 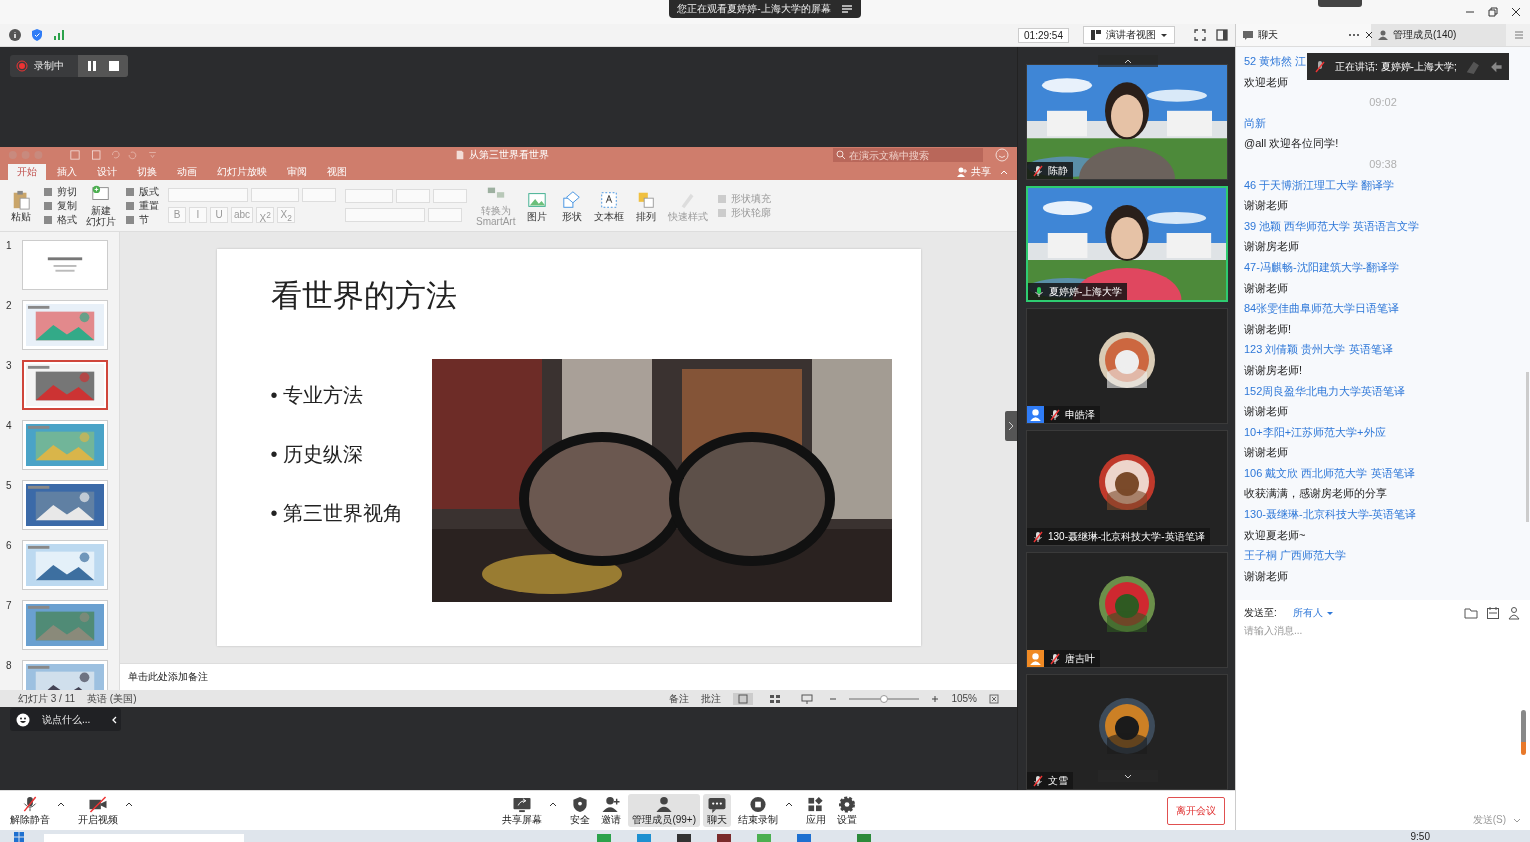 What do you see at coordinates (1196, 810) in the screenshot?
I see `leave-meeting-button: 离开会议` at bounding box center [1196, 810].